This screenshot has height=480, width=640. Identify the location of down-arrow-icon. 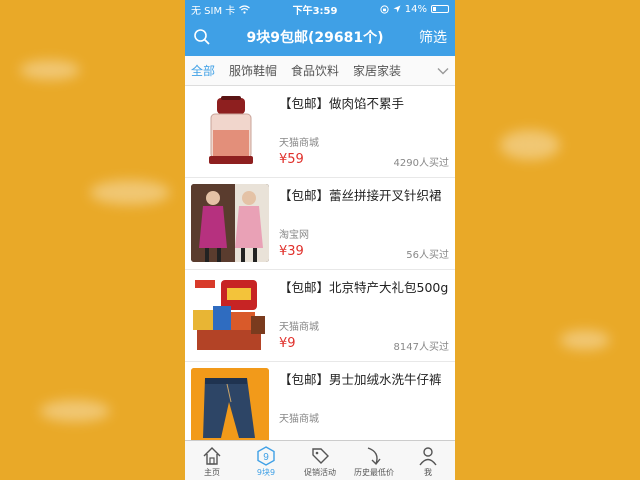
(374, 456).